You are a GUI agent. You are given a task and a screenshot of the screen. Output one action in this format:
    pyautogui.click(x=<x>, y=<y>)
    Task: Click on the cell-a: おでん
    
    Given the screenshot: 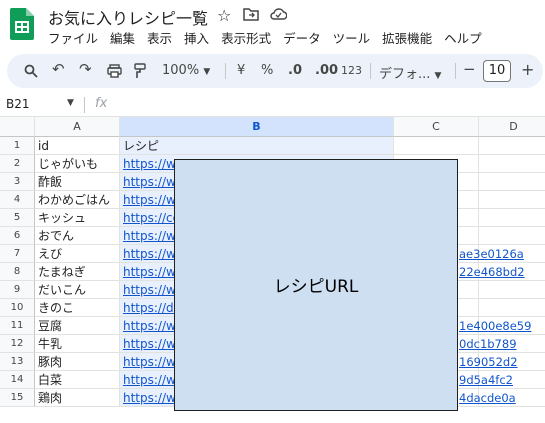 What is the action you would take?
    pyautogui.click(x=77, y=236)
    